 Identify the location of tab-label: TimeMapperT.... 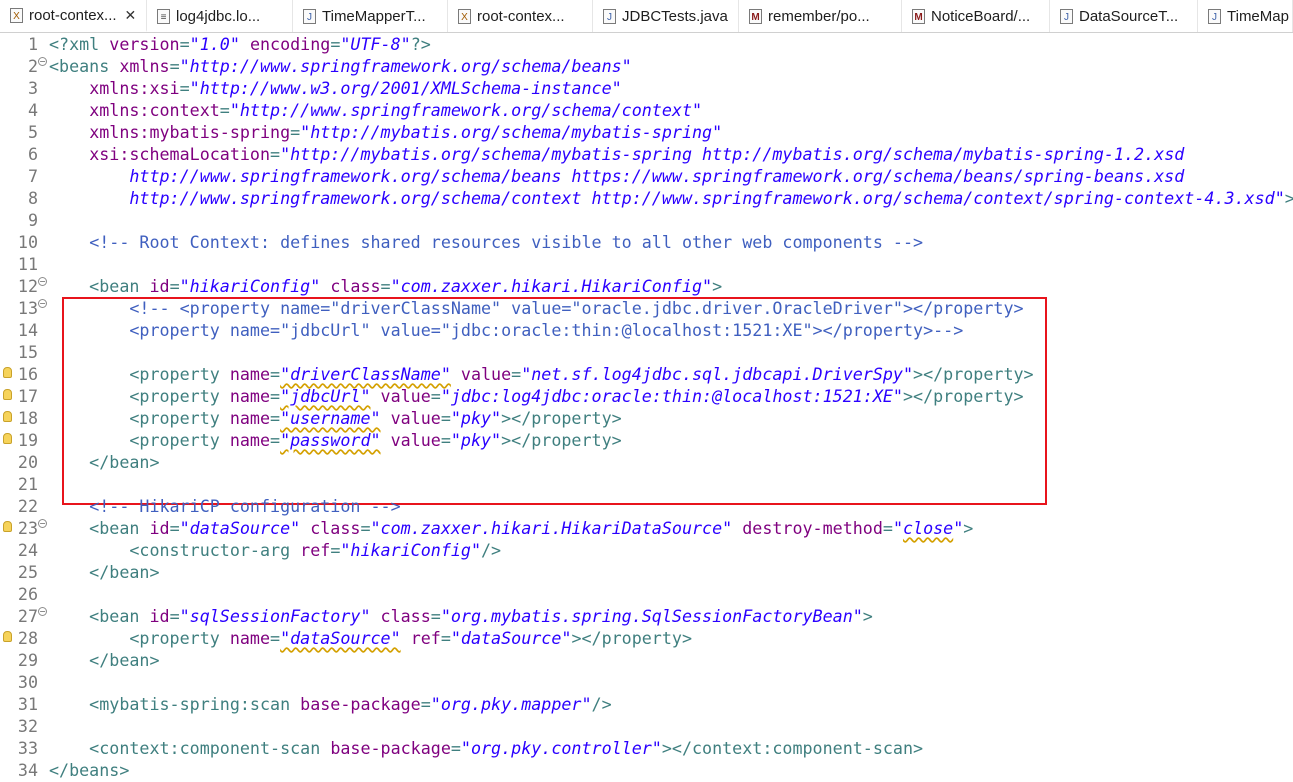
(374, 16).